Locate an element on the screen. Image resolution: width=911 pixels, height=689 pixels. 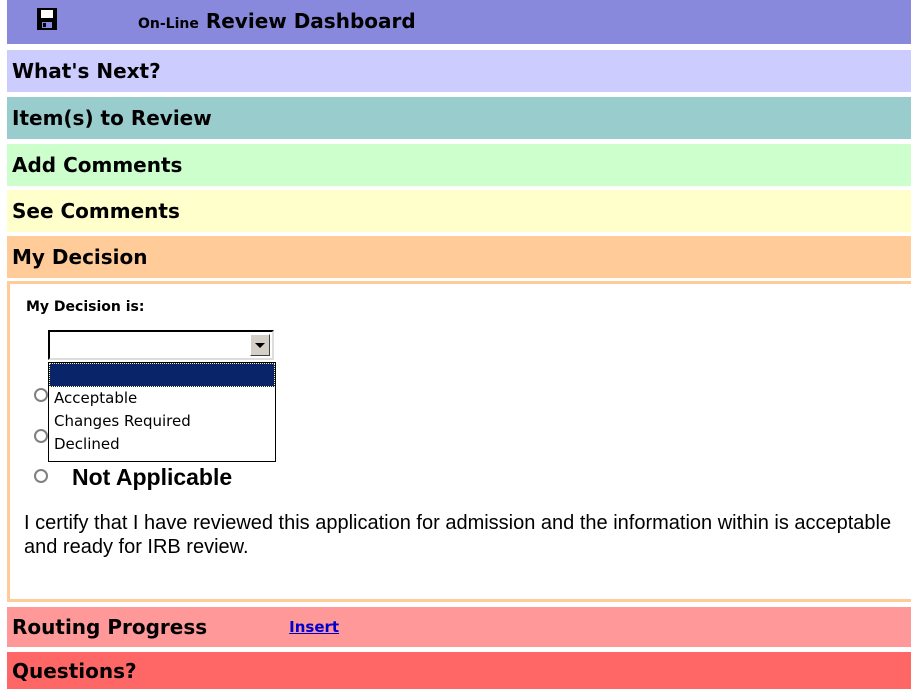
section-questions-label: Questions? is located at coordinates (74, 670).